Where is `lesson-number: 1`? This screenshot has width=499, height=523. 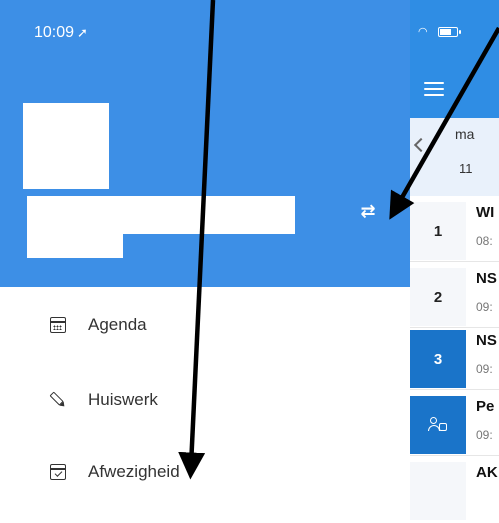 lesson-number: 1 is located at coordinates (438, 231).